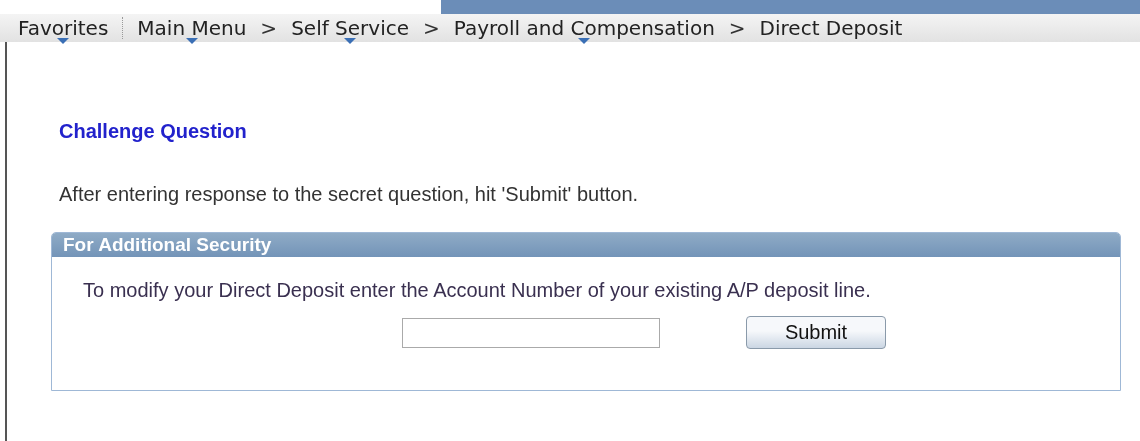 The image size is (1140, 441). I want to click on account-number-field, so click(531, 332).